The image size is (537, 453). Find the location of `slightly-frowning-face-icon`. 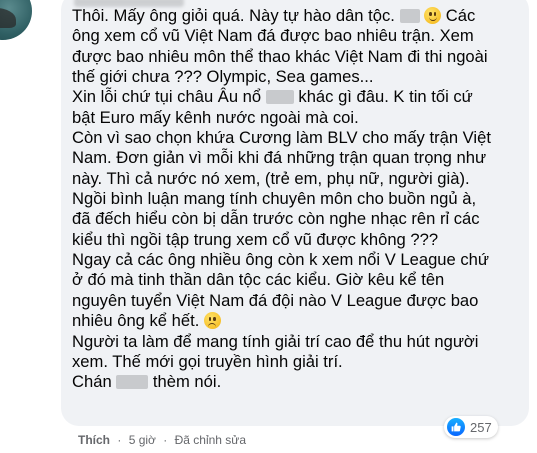

slightly-frowning-face-icon is located at coordinates (212, 321).